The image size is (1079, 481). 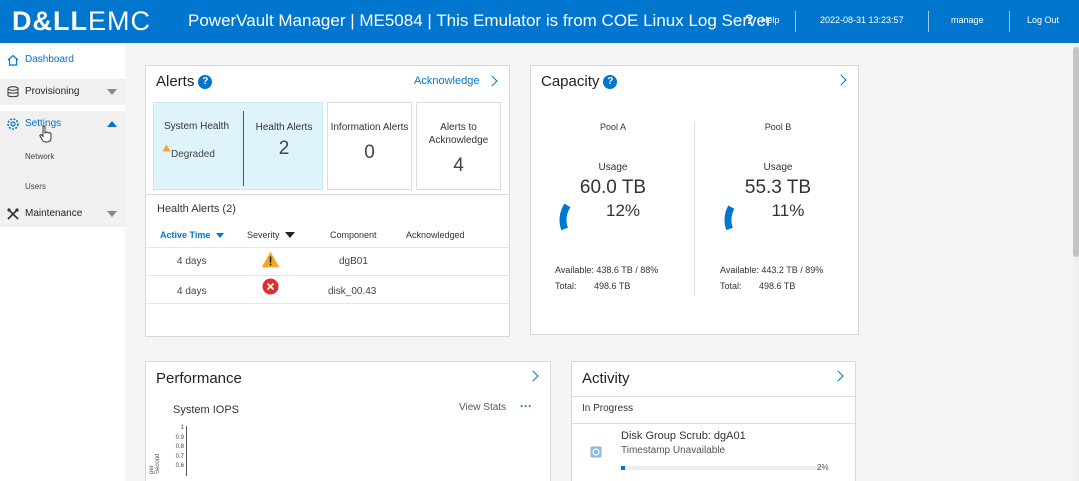 What do you see at coordinates (193, 154) in the screenshot?
I see `system-health-value: Degraded` at bounding box center [193, 154].